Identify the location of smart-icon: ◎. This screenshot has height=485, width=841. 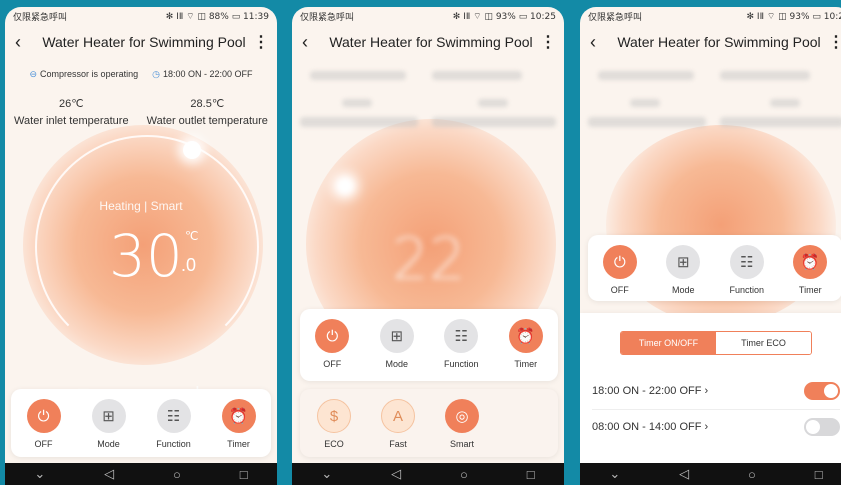
(462, 416).